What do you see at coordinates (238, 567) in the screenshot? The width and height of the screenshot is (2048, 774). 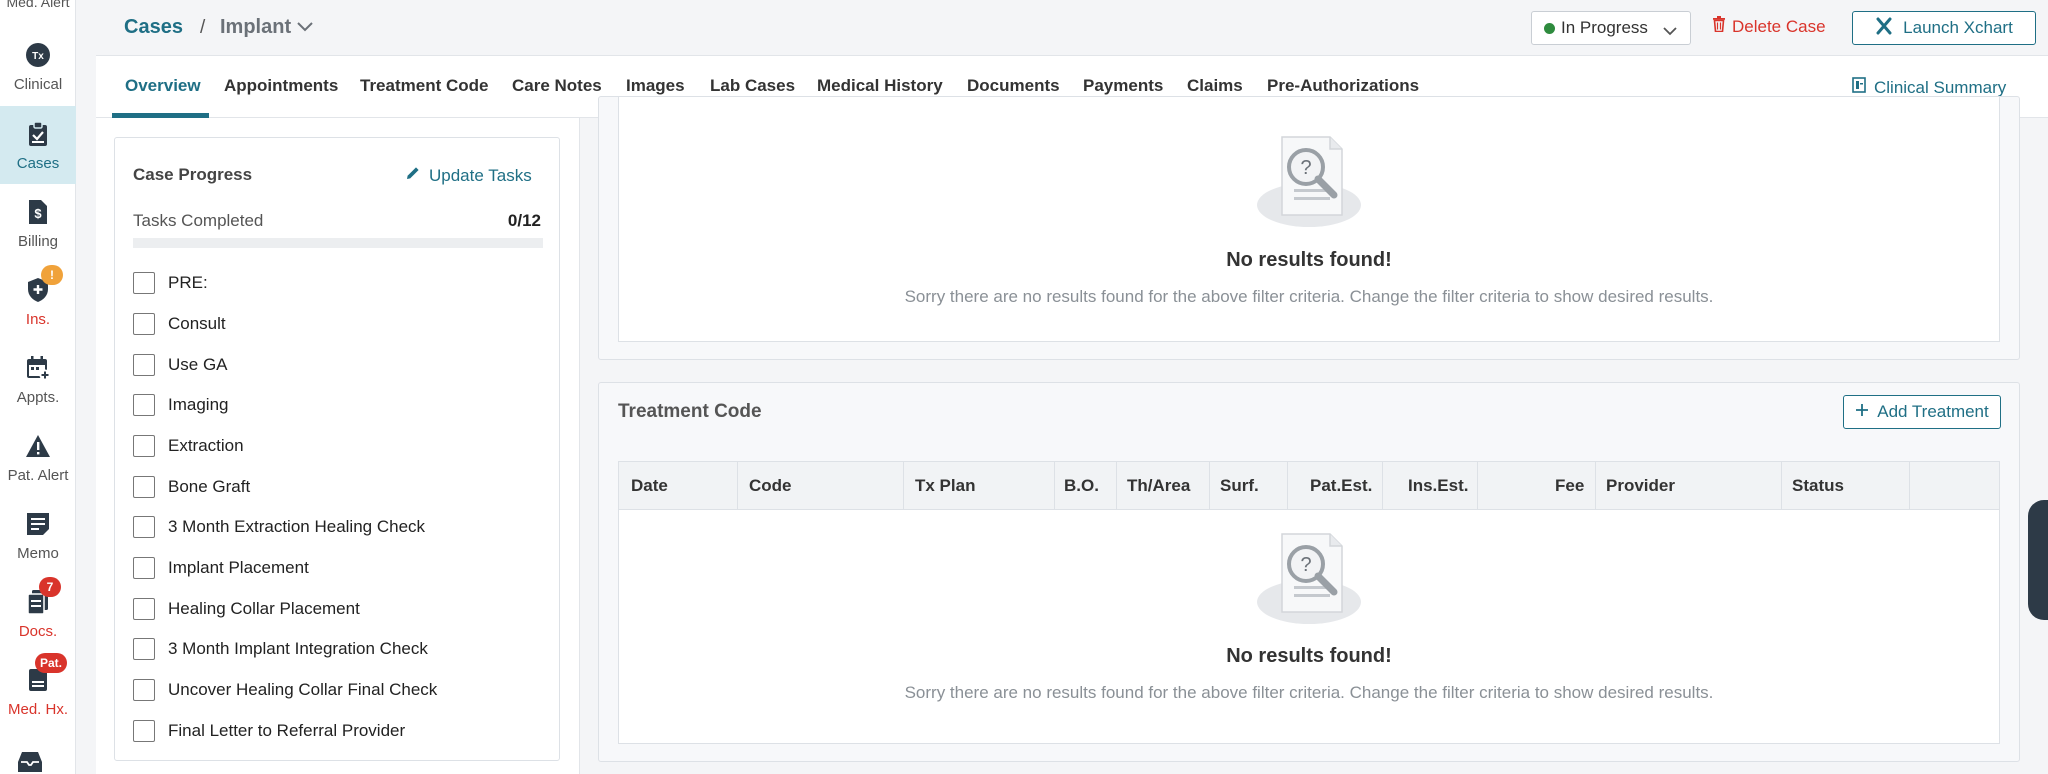 I see `task-label: Implant Placement` at bounding box center [238, 567].